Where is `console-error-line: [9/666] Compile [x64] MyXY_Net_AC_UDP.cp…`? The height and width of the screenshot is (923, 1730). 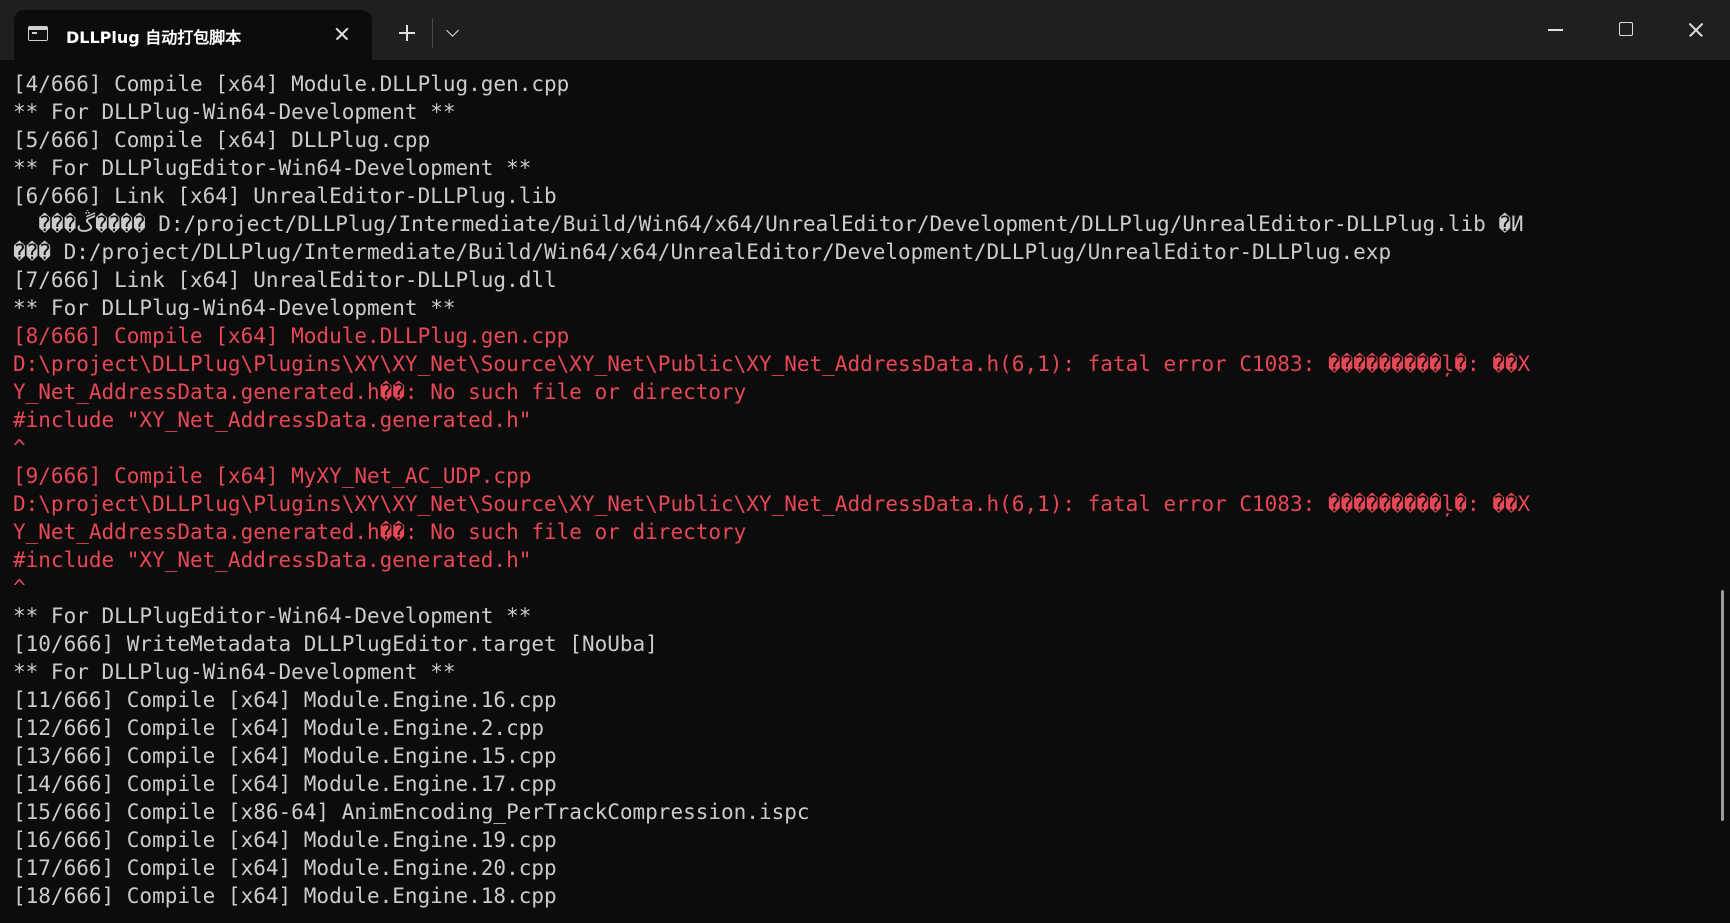
console-error-line: [9/666] Compile [x64] MyXY_Net_AC_UDP.cp… is located at coordinates (272, 476).